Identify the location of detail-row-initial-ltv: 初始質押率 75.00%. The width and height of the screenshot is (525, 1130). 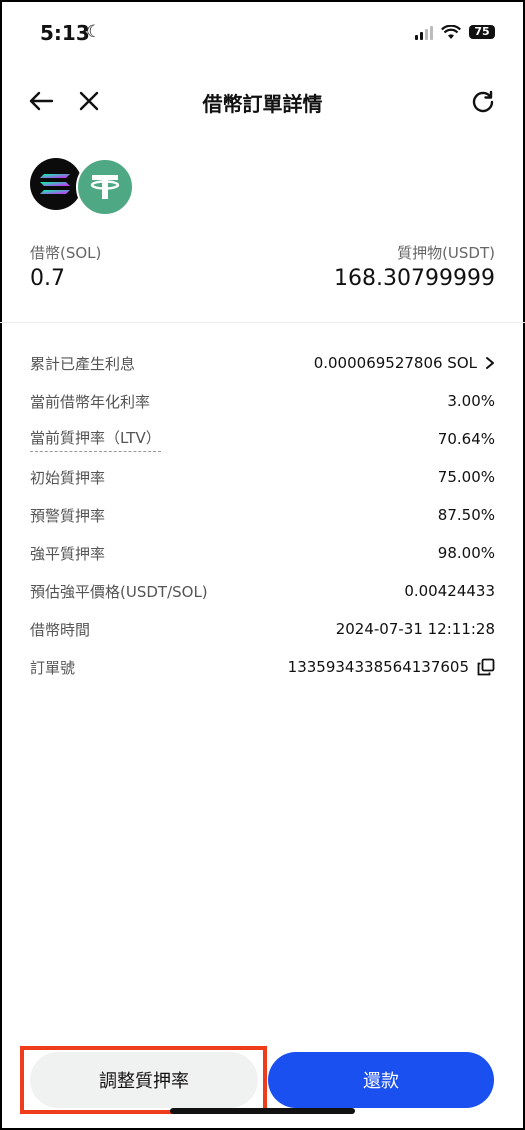
(262, 477).